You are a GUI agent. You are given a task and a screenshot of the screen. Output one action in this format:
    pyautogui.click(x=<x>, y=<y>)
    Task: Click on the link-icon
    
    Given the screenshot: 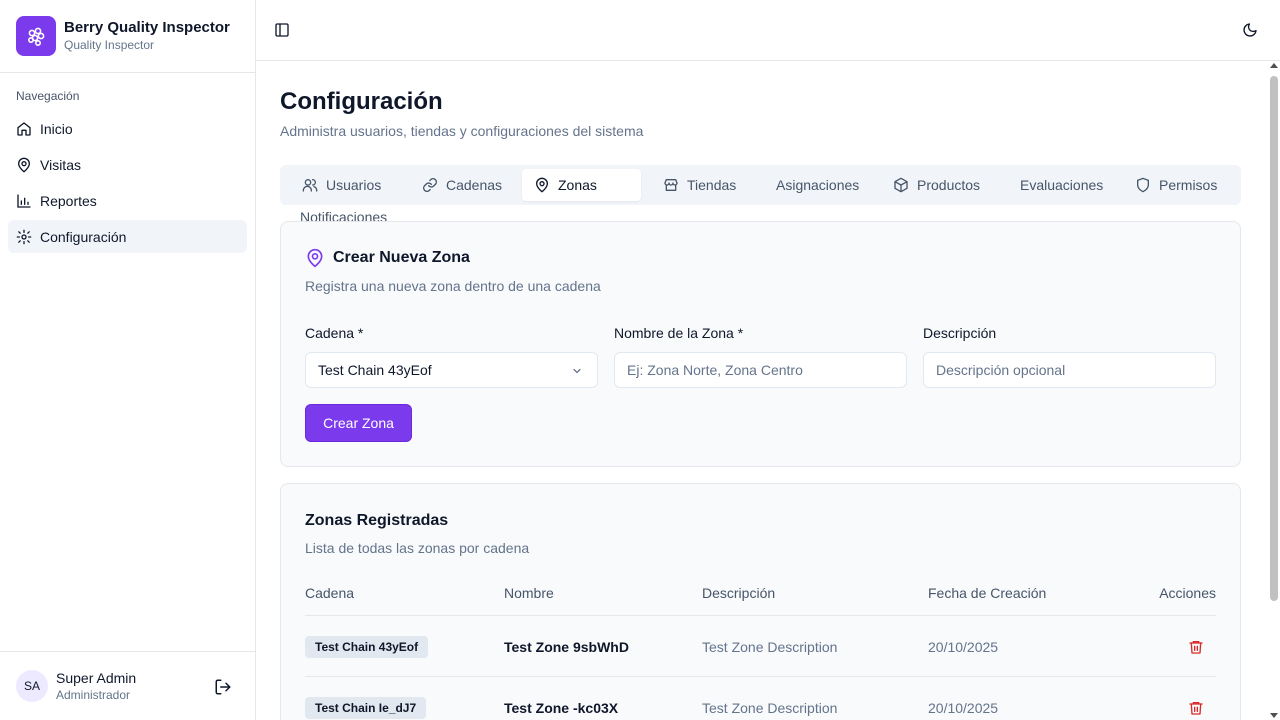 What is the action you would take?
    pyautogui.click(x=430, y=185)
    